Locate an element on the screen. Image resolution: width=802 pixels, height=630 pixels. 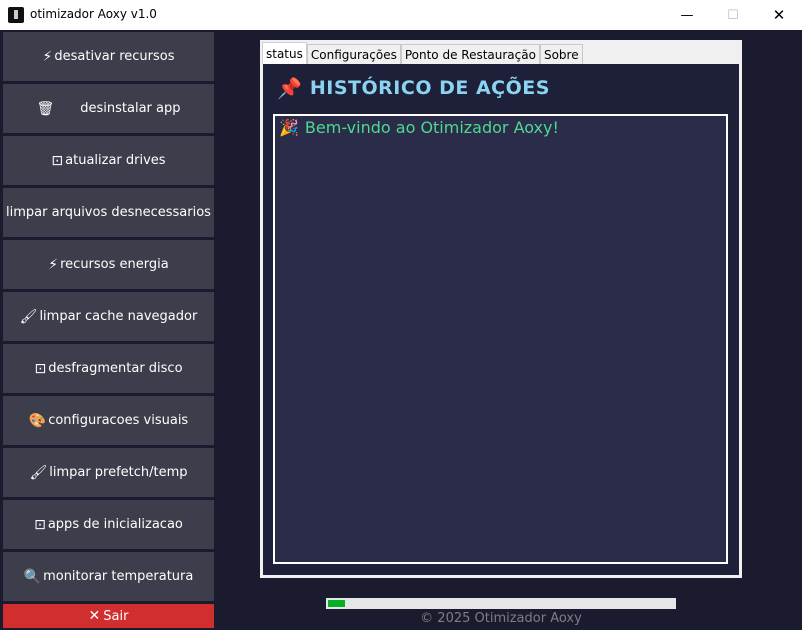
clean-unneeded-files-button: limpar arquivos desnecessarios is located at coordinates (108, 212).